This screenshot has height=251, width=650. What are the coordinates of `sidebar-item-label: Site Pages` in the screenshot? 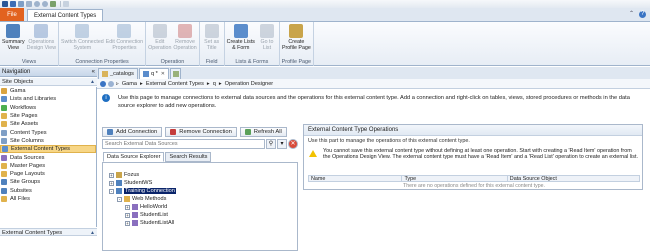 It's located at (24, 116).